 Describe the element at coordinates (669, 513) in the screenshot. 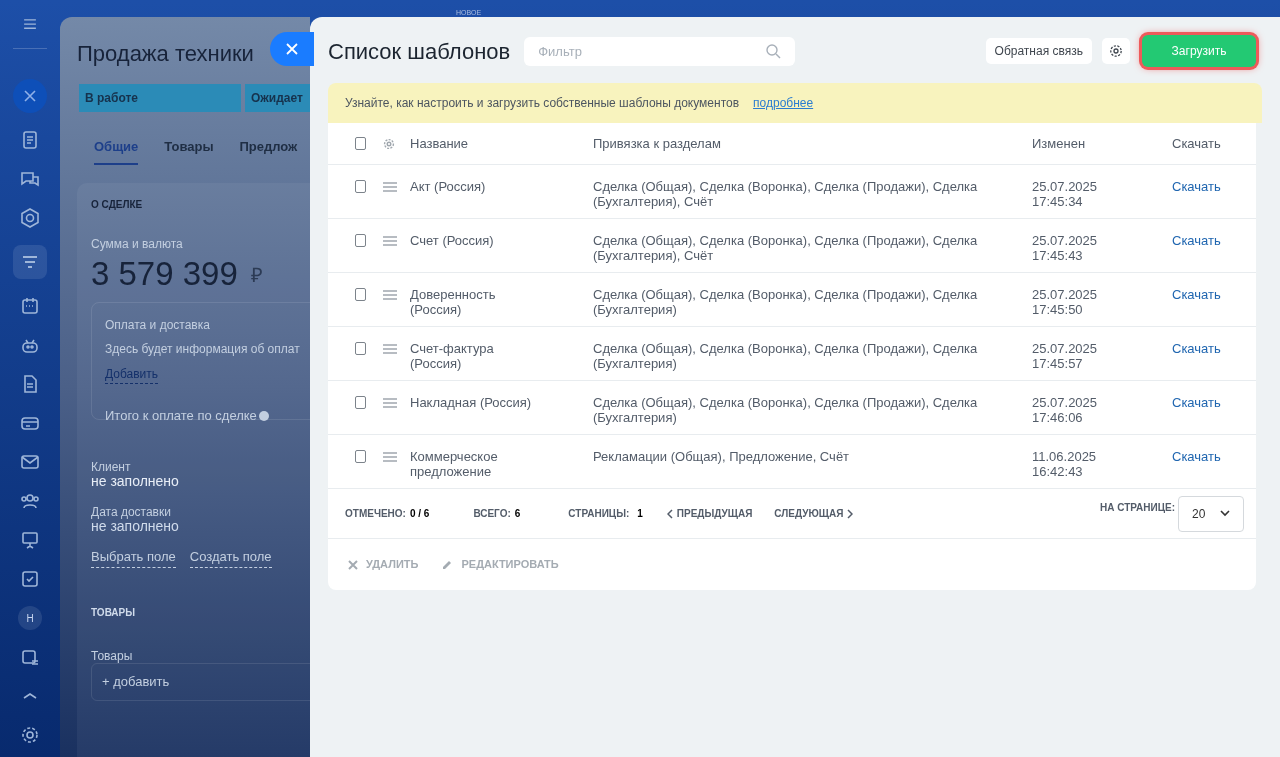

I see `chevron-left-icon` at that location.